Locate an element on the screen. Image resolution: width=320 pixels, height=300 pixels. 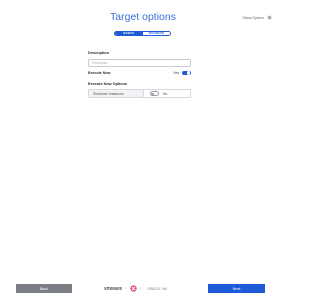
shutdown-instances-value: No is located at coordinates (165, 93).